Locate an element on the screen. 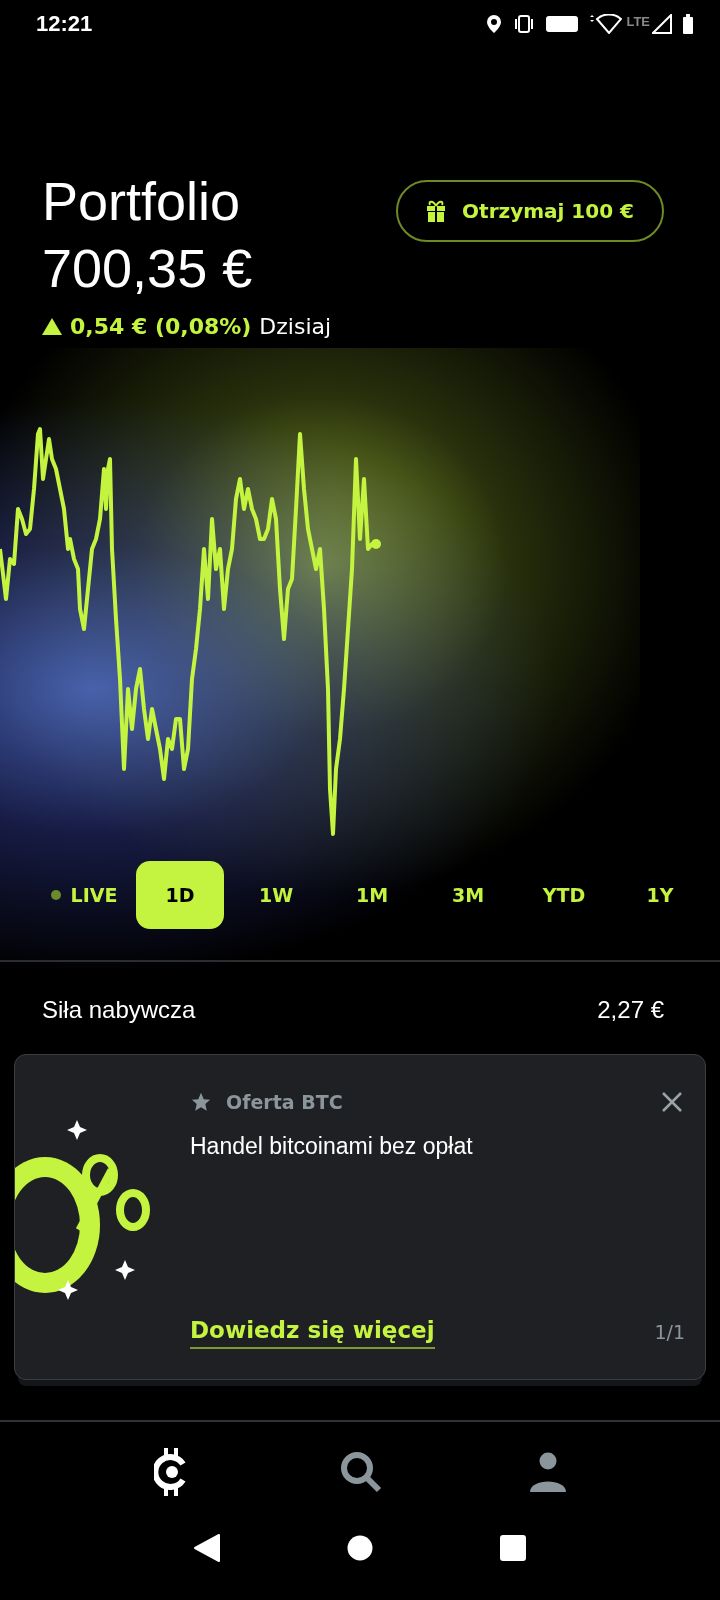 This screenshot has height=1600, width=720. close-icon is located at coordinates (672, 1102).